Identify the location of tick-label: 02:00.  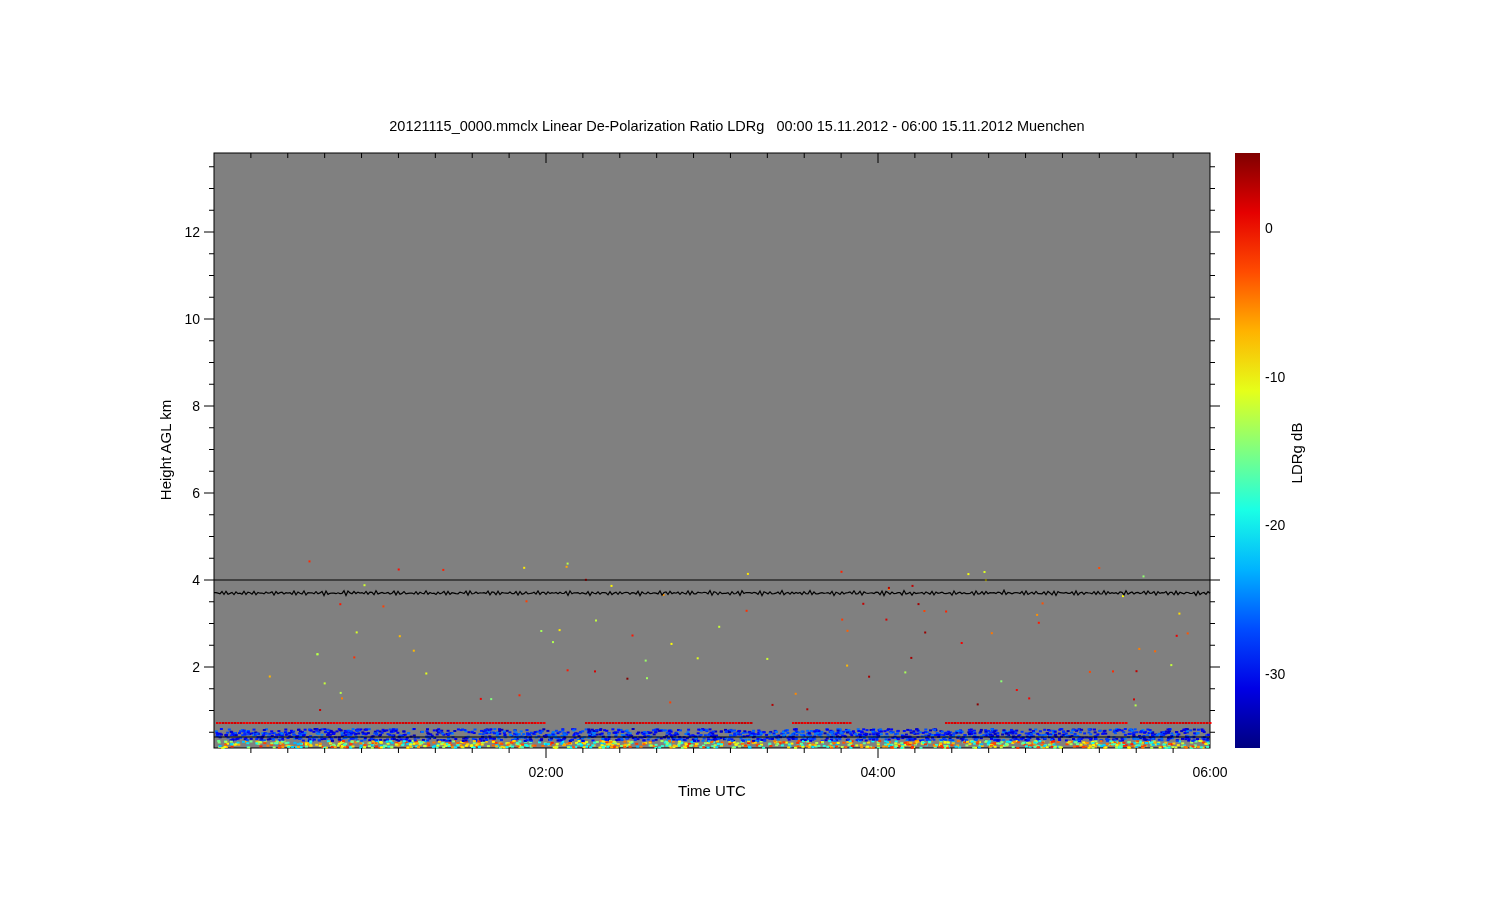
(546, 772).